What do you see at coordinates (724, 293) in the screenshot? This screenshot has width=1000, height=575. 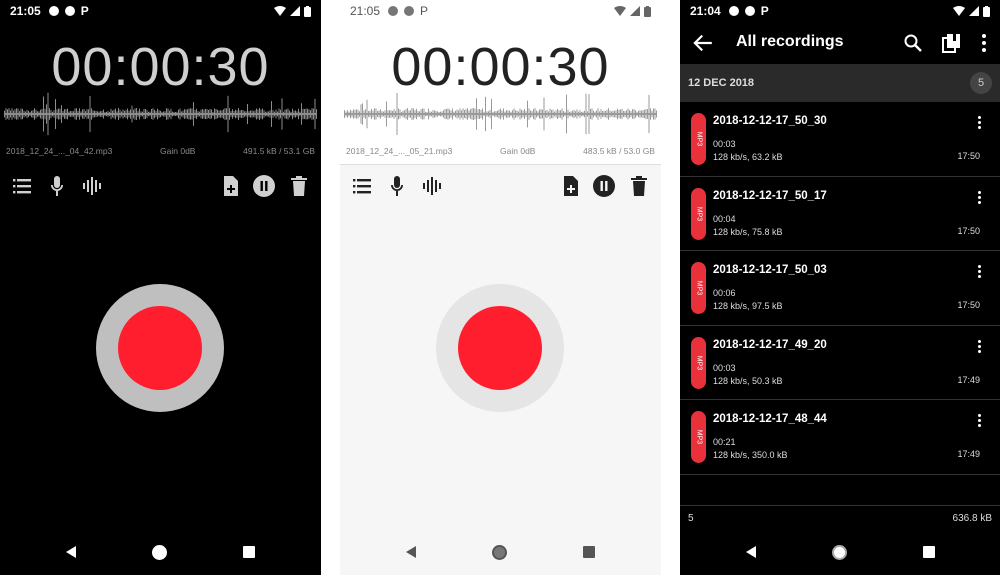 I see `recording-duration: 00:06` at bounding box center [724, 293].